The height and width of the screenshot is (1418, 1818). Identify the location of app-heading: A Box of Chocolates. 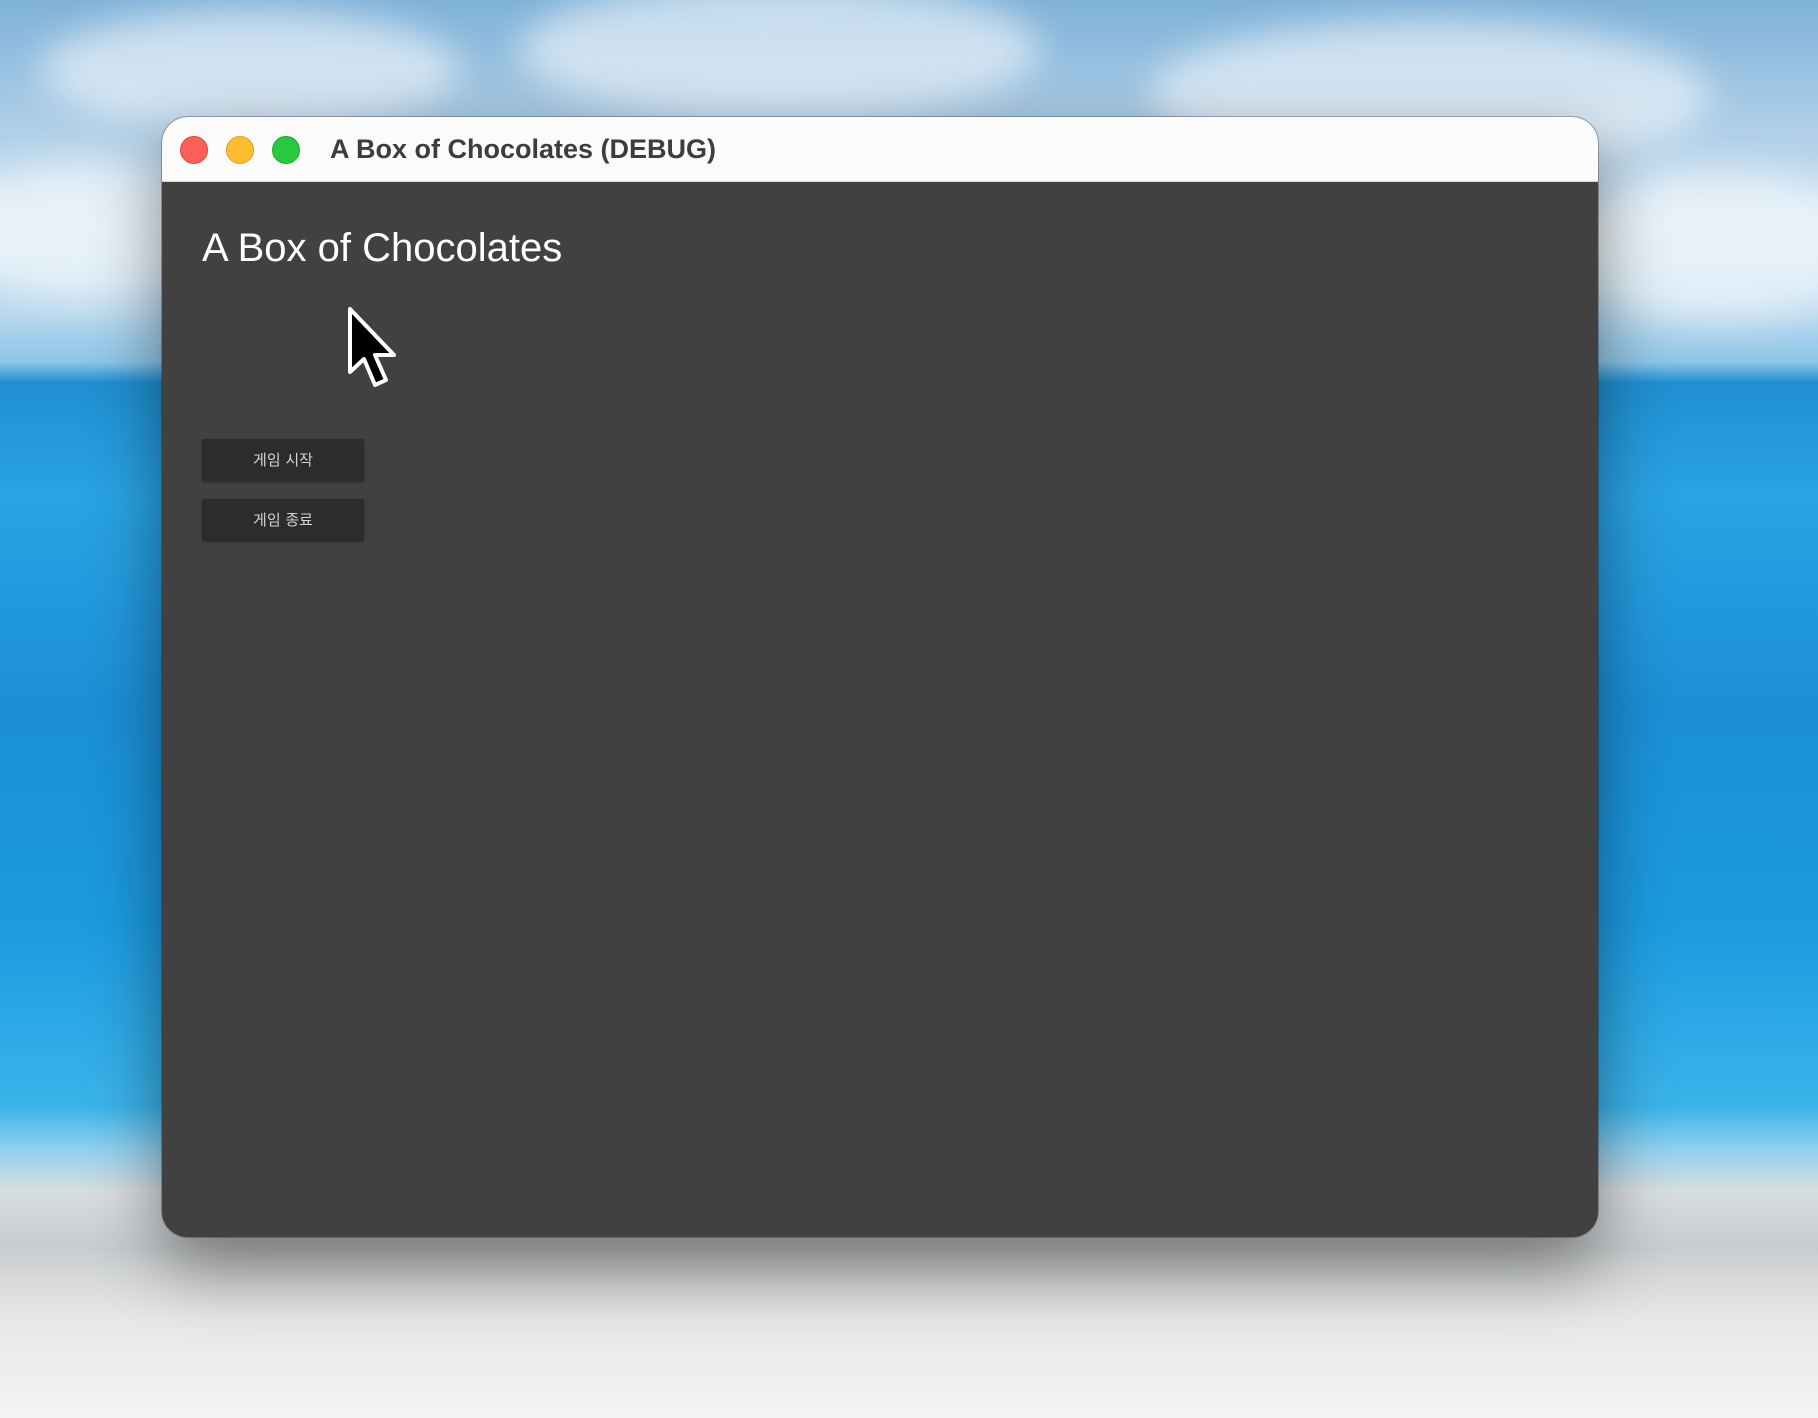
(382, 248).